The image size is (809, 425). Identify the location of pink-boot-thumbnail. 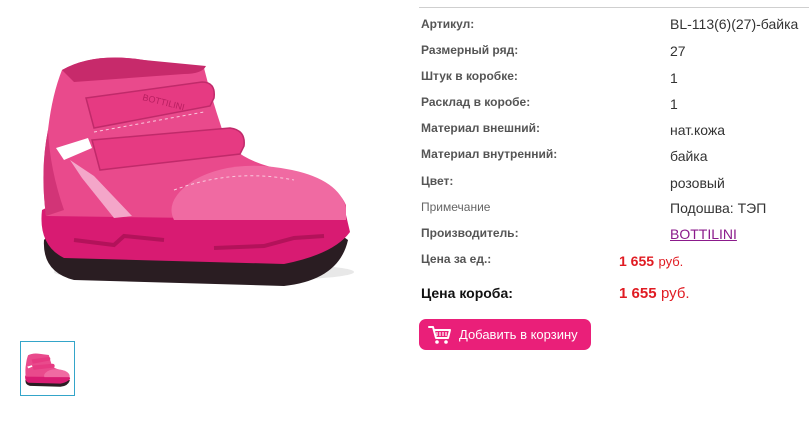
(48, 369).